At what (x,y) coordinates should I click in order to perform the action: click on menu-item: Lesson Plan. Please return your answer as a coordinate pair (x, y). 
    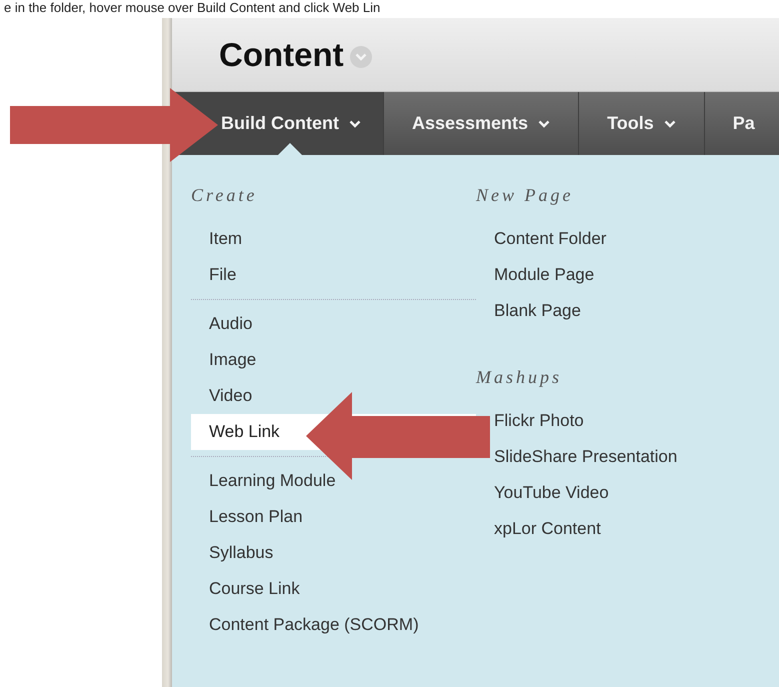
    Looking at the image, I should click on (256, 517).